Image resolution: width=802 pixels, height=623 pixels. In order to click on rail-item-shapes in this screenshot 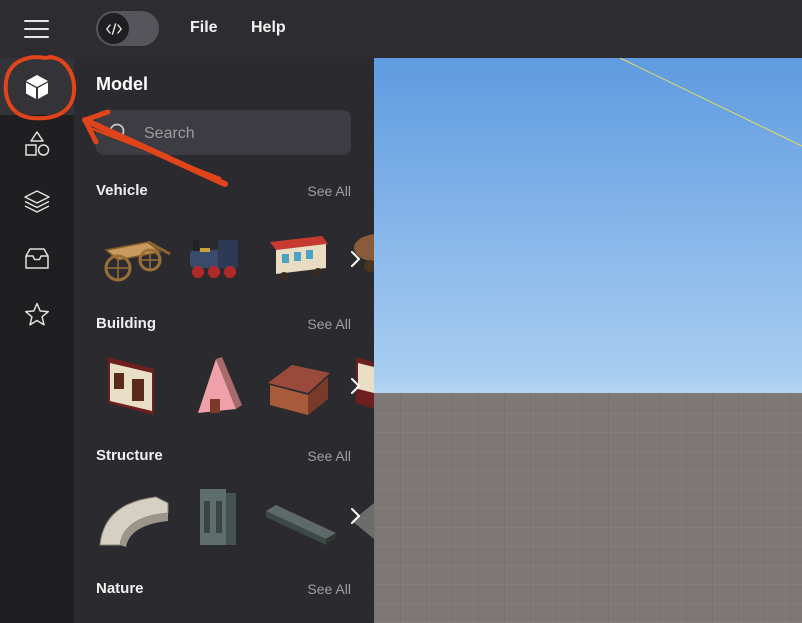, I will do `click(37, 143)`.